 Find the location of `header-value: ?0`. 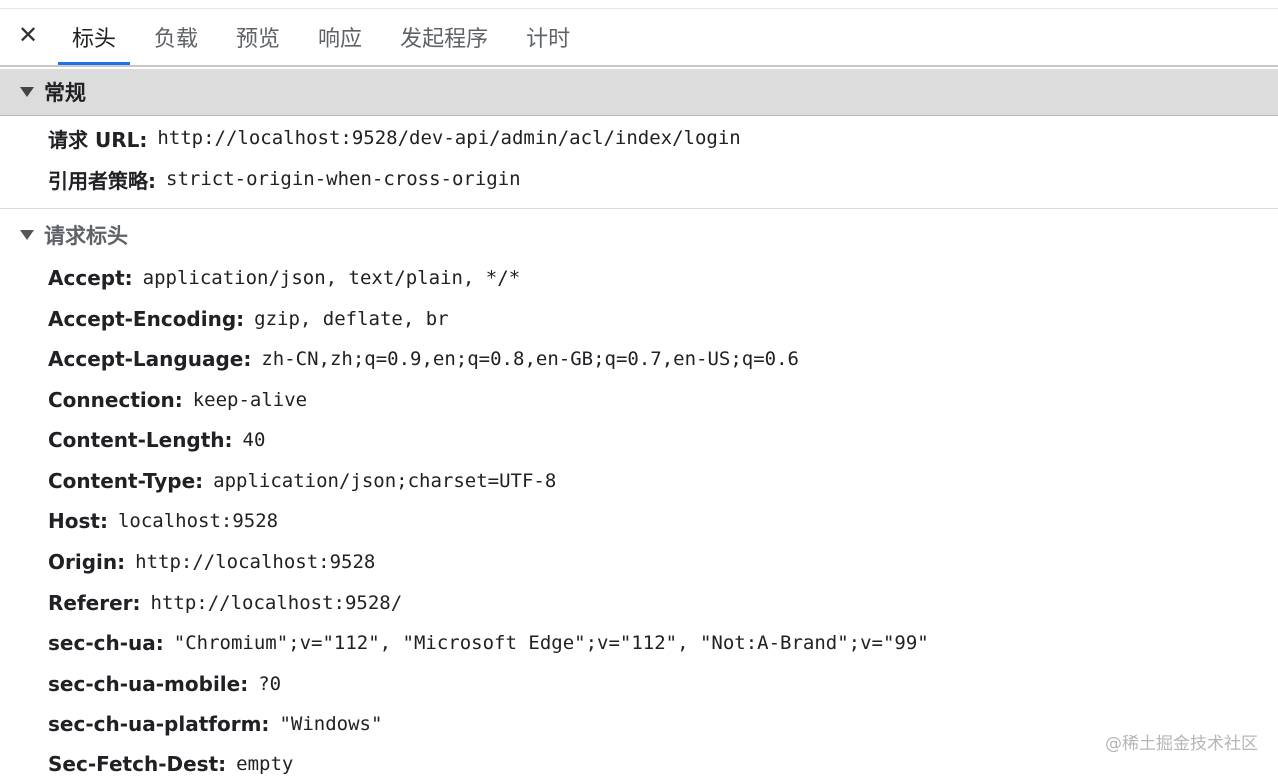

header-value: ?0 is located at coordinates (270, 684).